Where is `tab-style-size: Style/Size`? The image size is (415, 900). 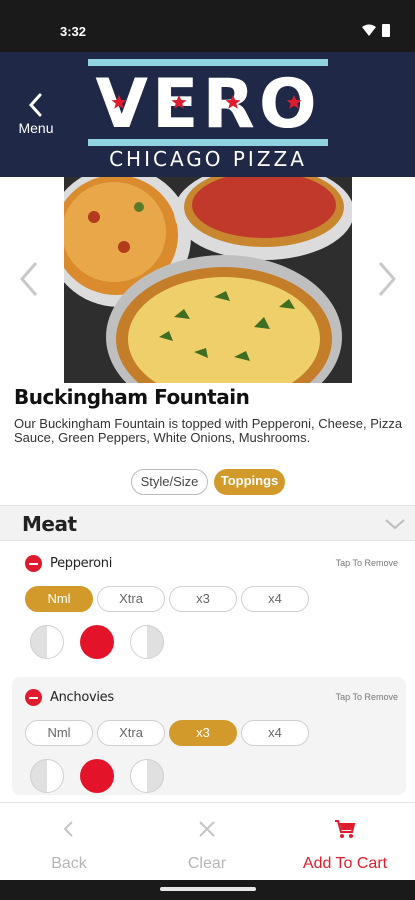
tab-style-size: Style/Size is located at coordinates (169, 482).